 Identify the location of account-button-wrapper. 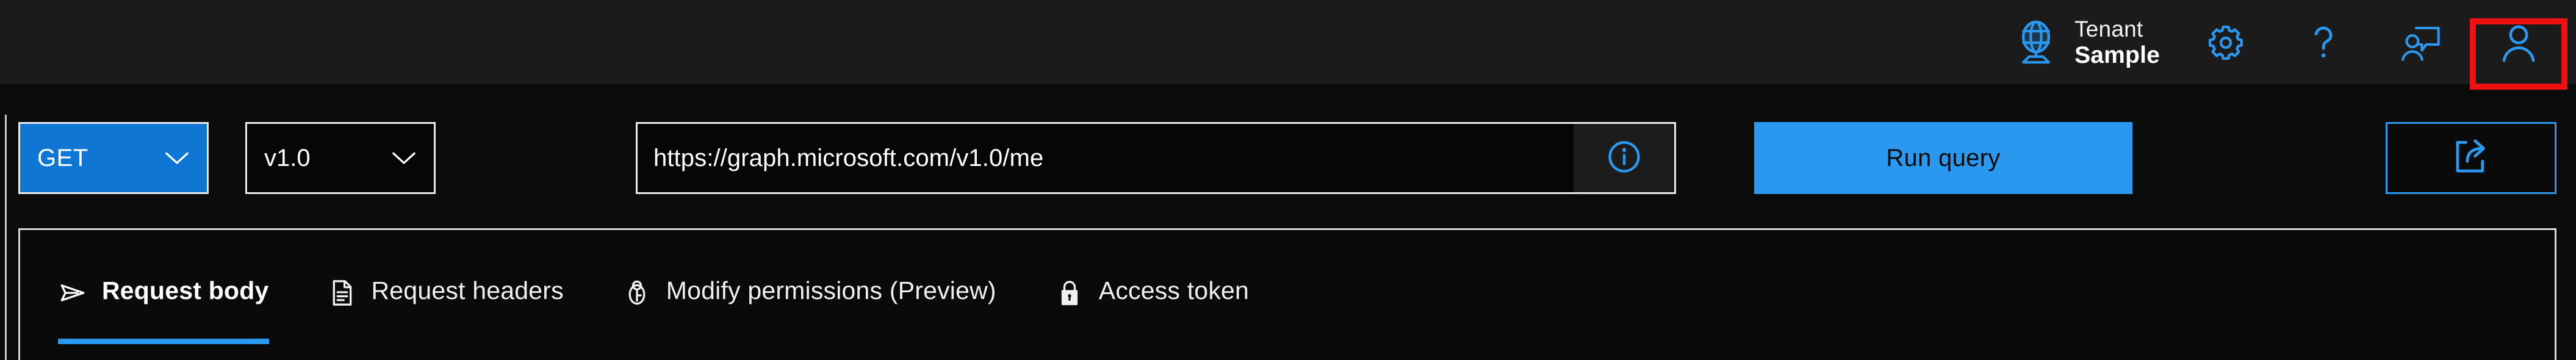
(2518, 45).